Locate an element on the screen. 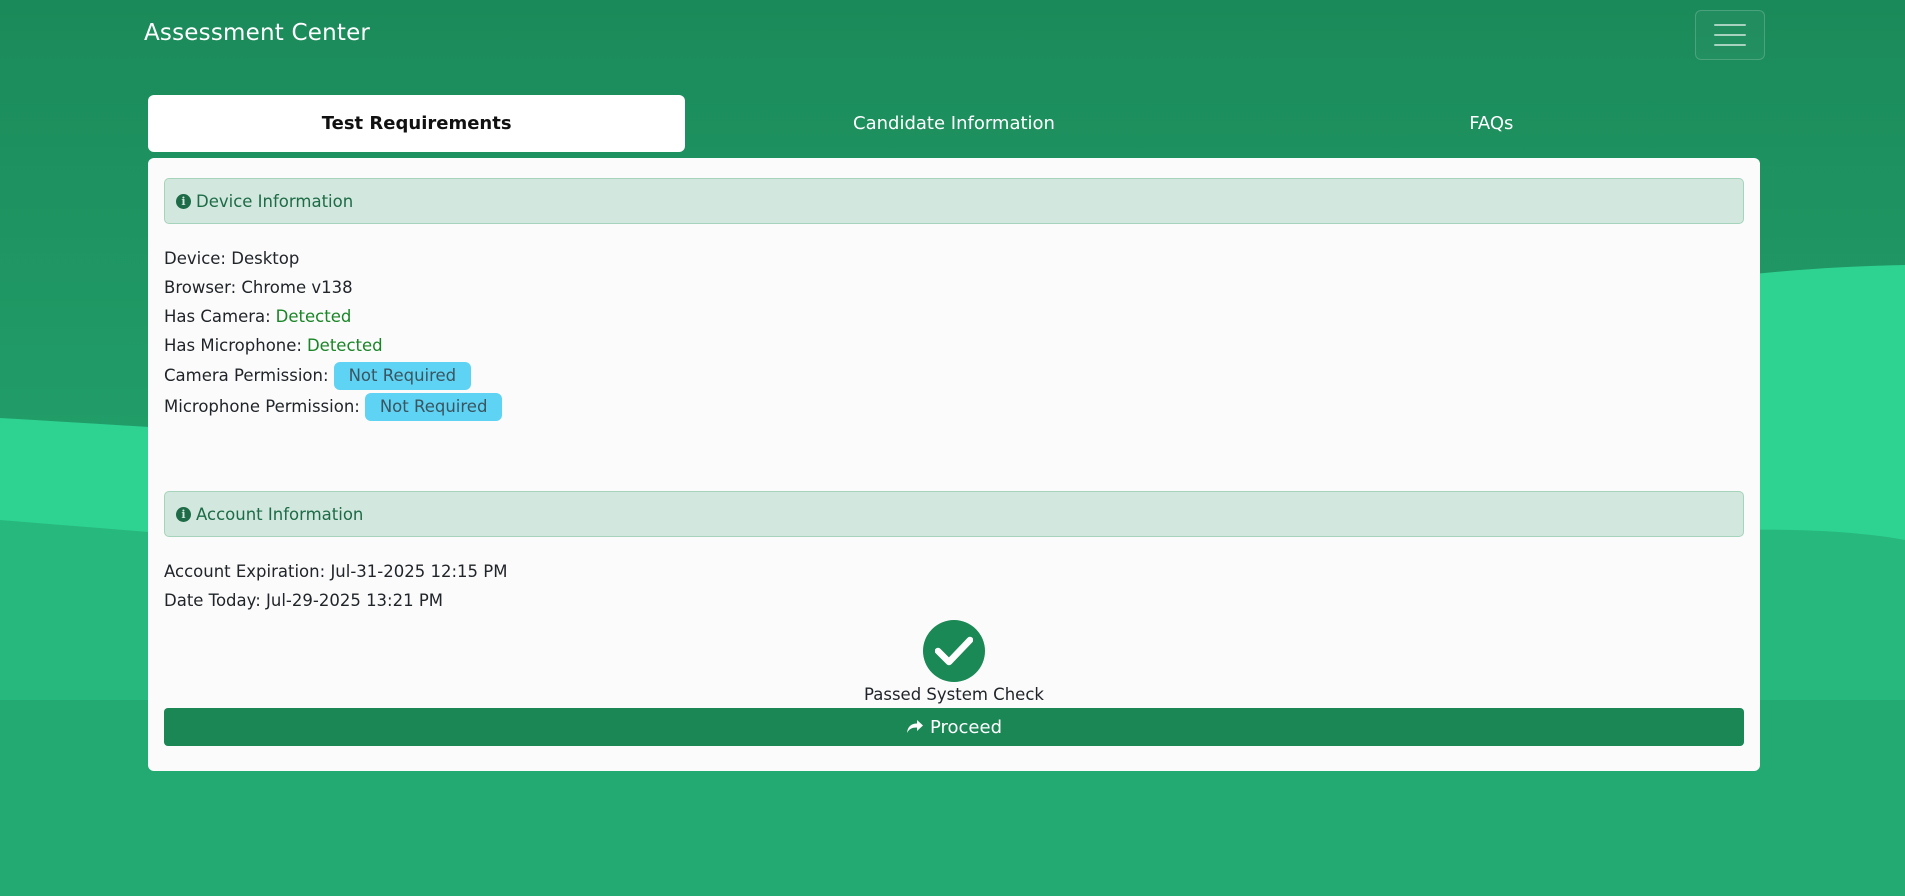  proceed-button: Proceed is located at coordinates (954, 727).